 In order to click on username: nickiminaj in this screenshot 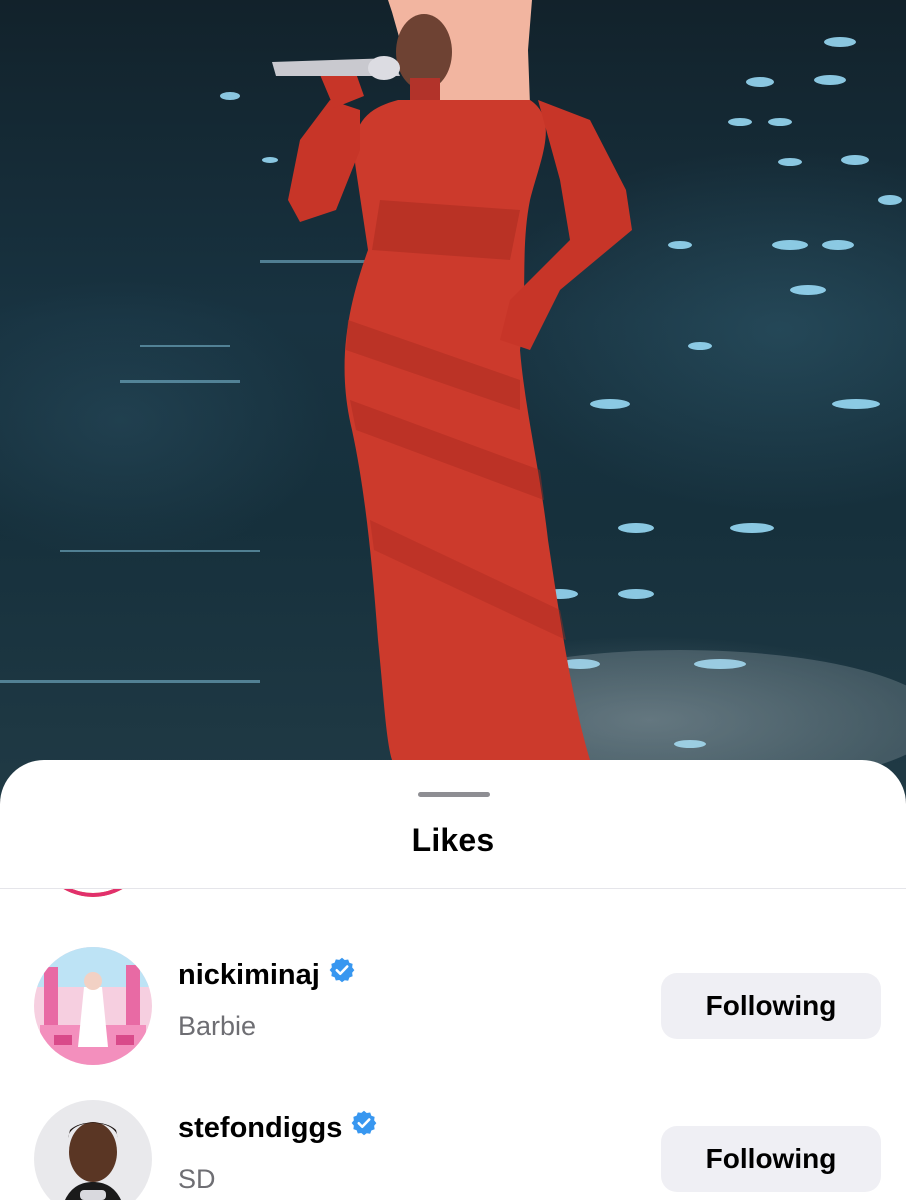, I will do `click(267, 974)`.